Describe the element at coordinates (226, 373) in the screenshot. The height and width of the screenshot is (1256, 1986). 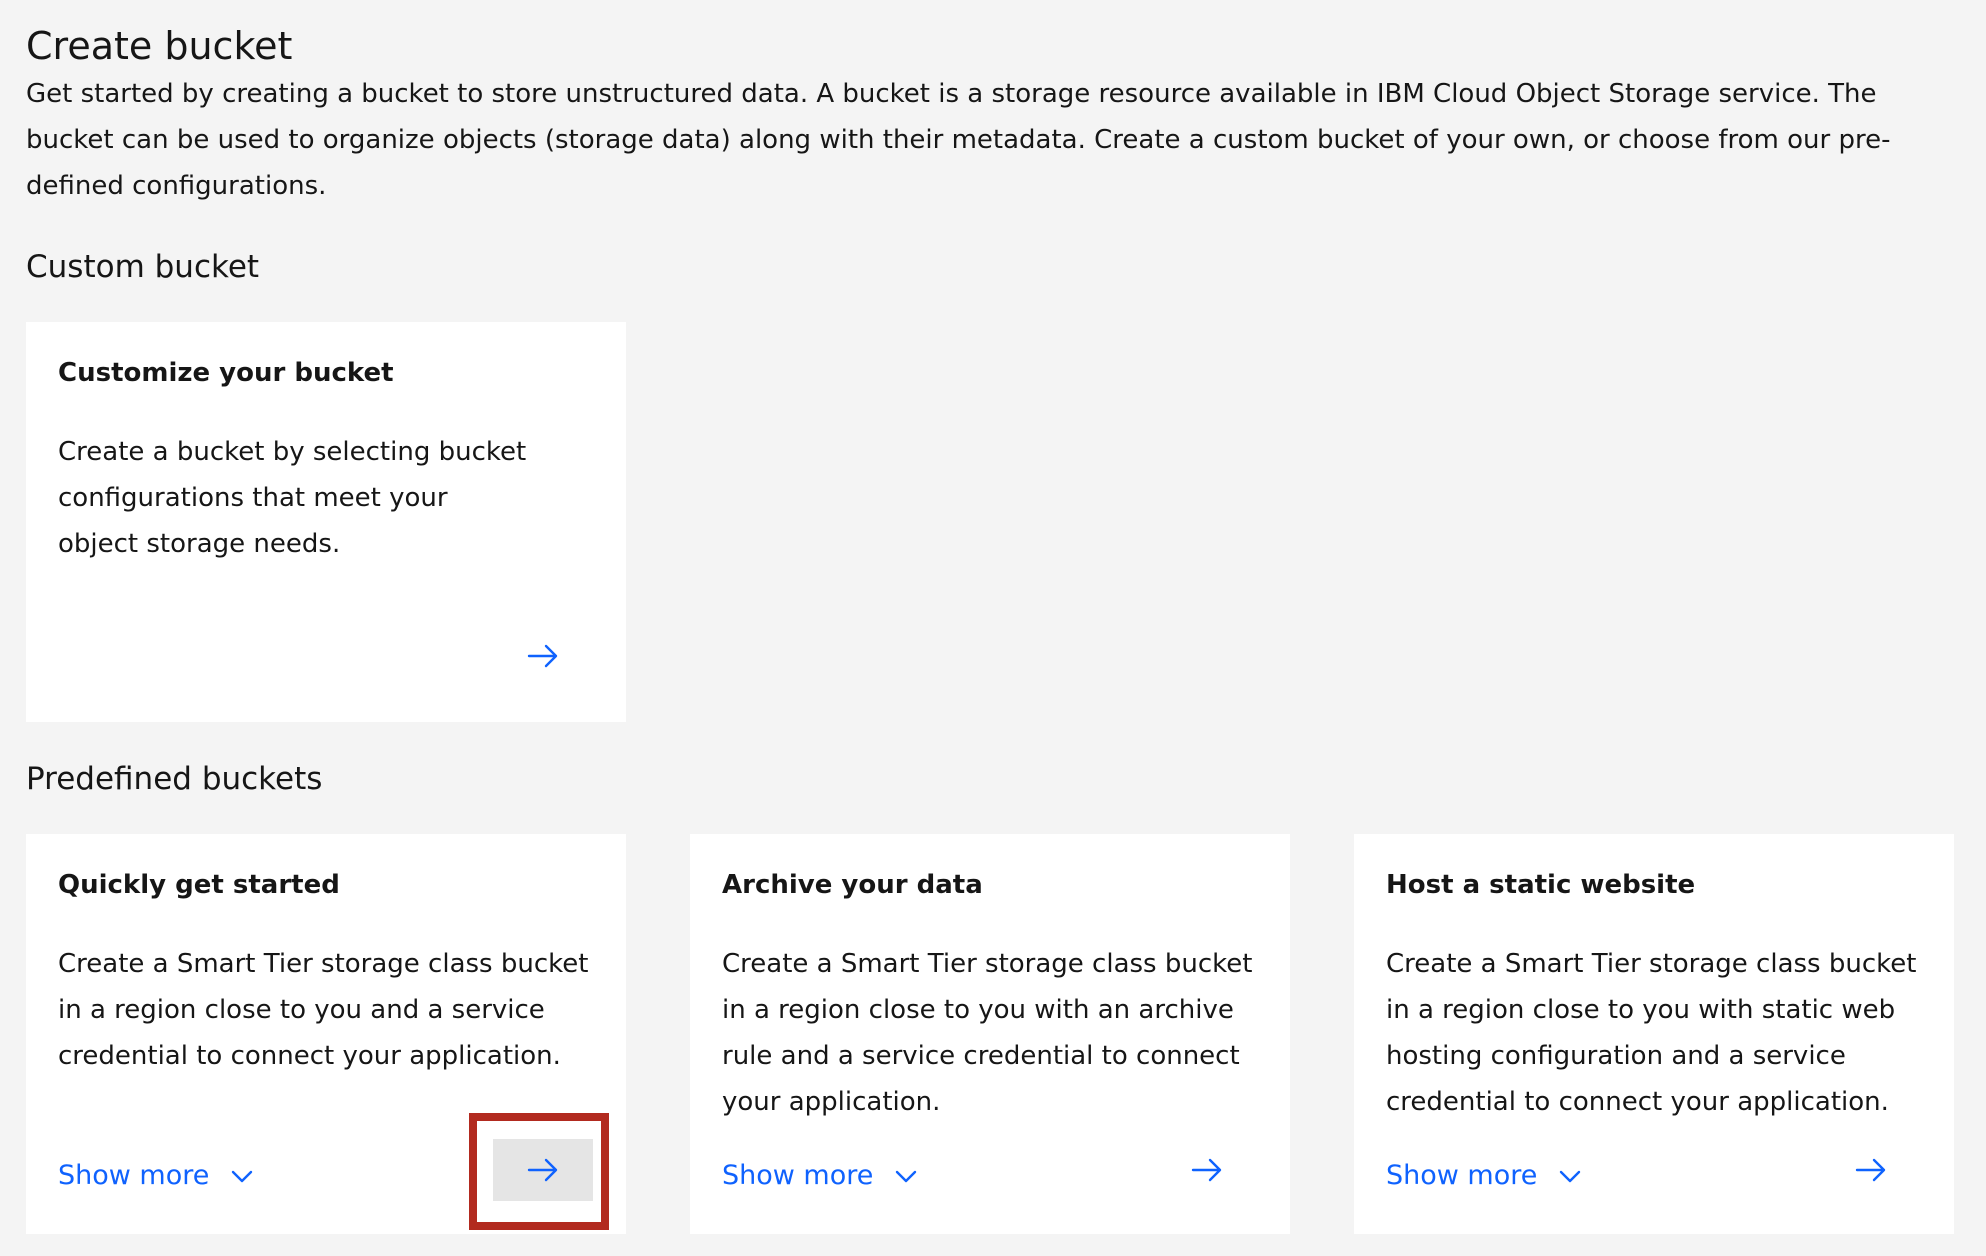
I see `tile-title: Customize your bucket` at that location.